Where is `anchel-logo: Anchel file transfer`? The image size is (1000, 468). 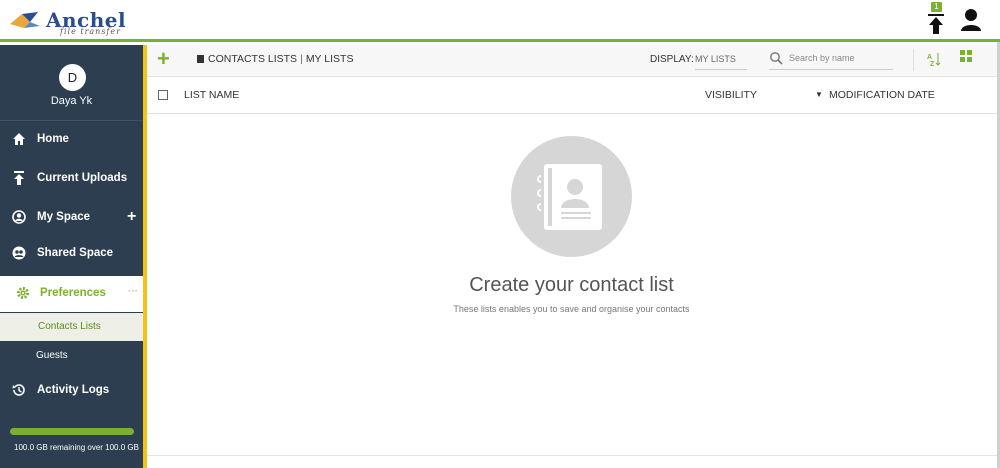 anchel-logo: Anchel file transfer is located at coordinates (73, 21).